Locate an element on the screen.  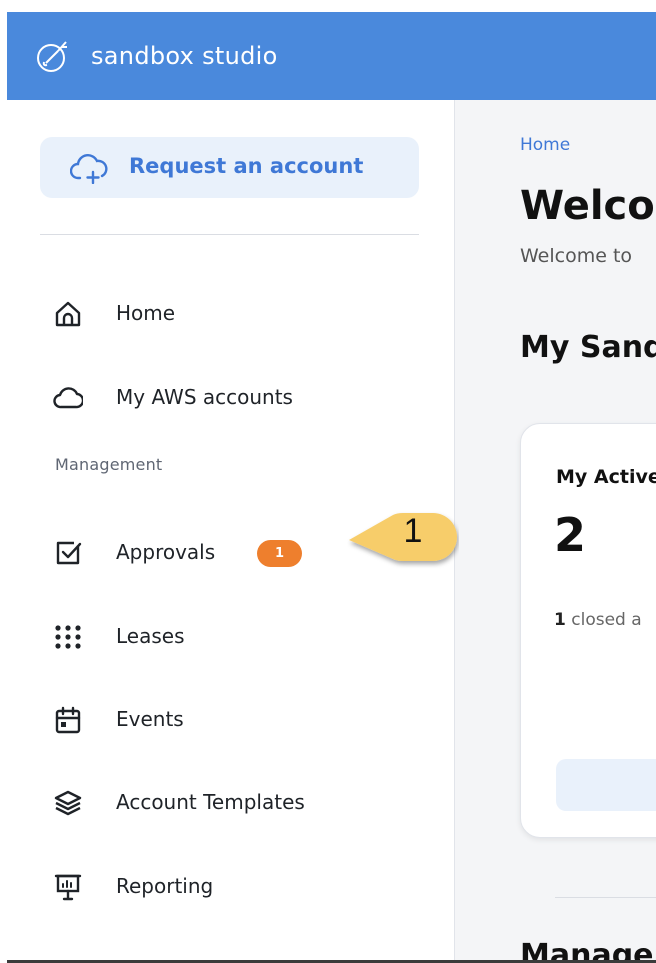
page-subtitle: Welcome to is located at coordinates (576, 256).